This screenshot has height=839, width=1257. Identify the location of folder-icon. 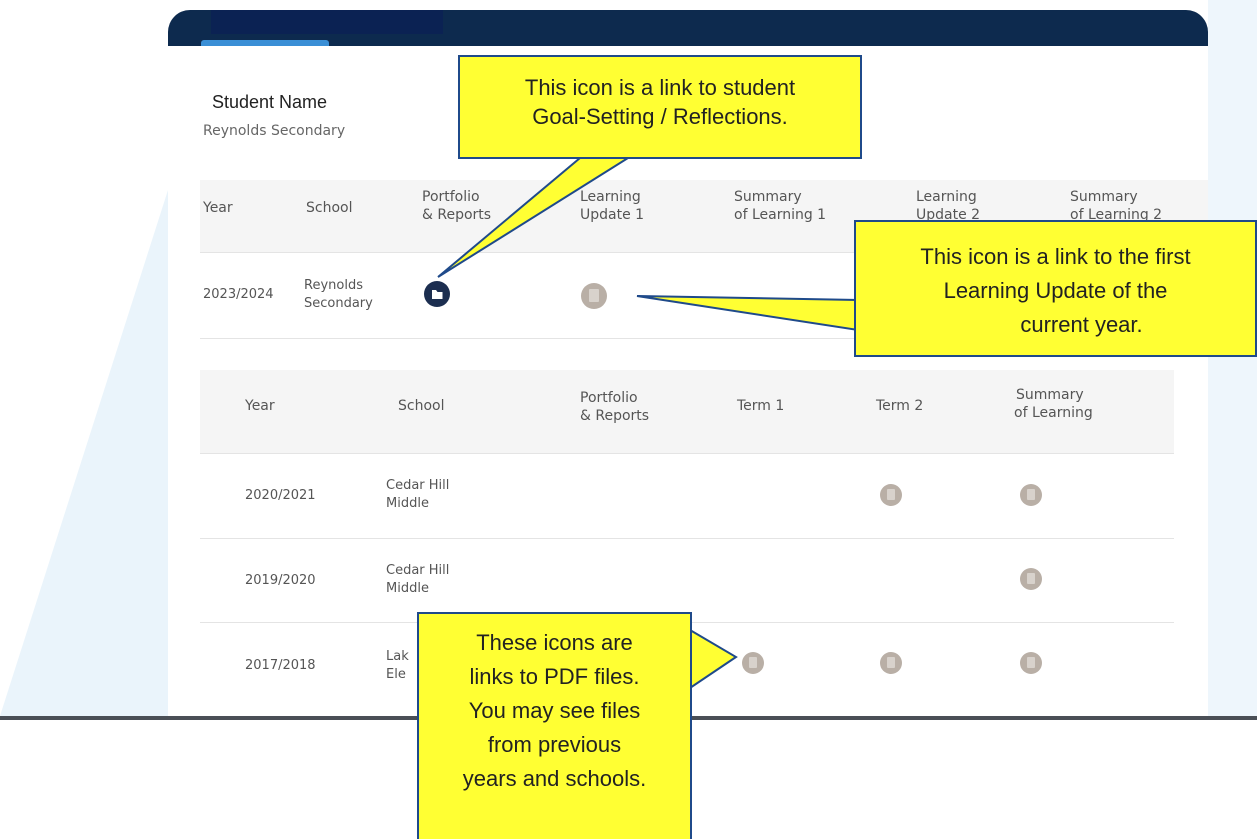
(437, 294).